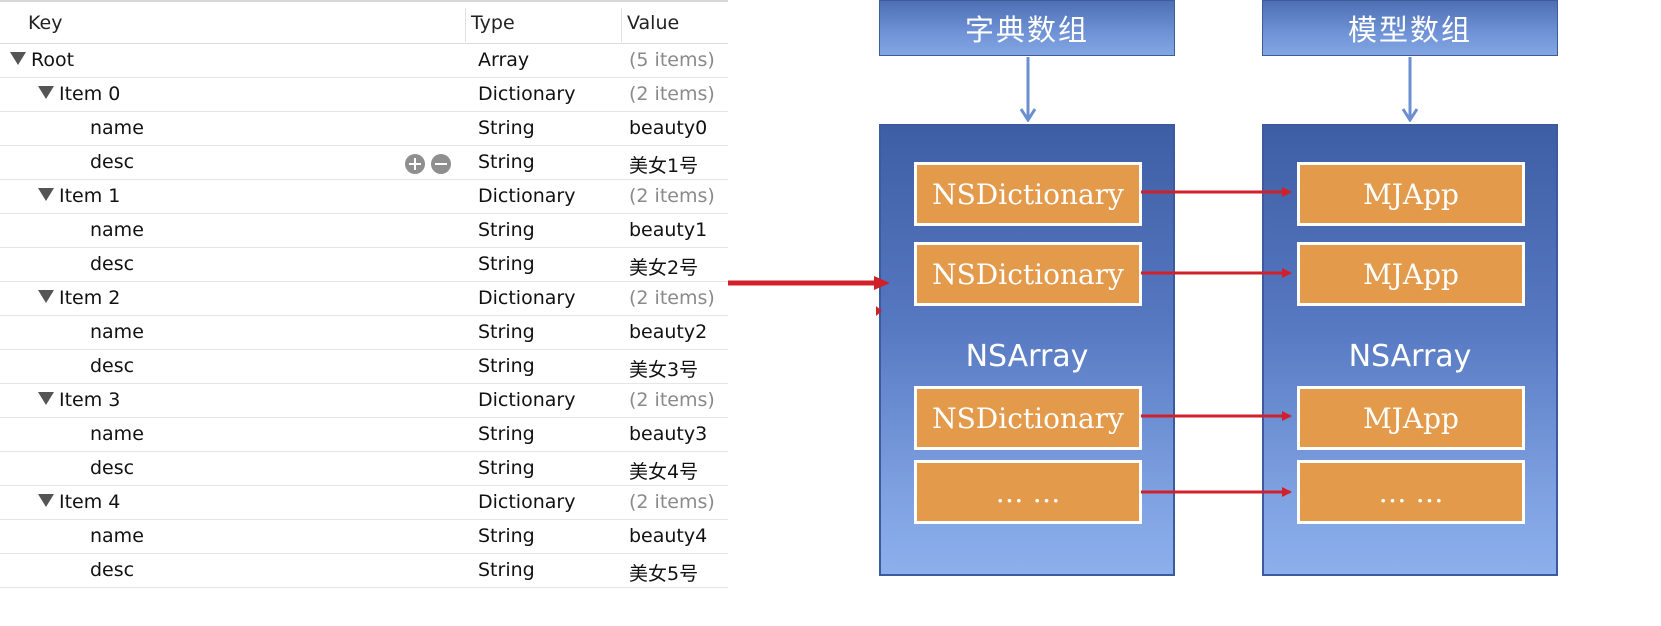  What do you see at coordinates (90, 196) in the screenshot?
I see `row-key-text: Item 1` at bounding box center [90, 196].